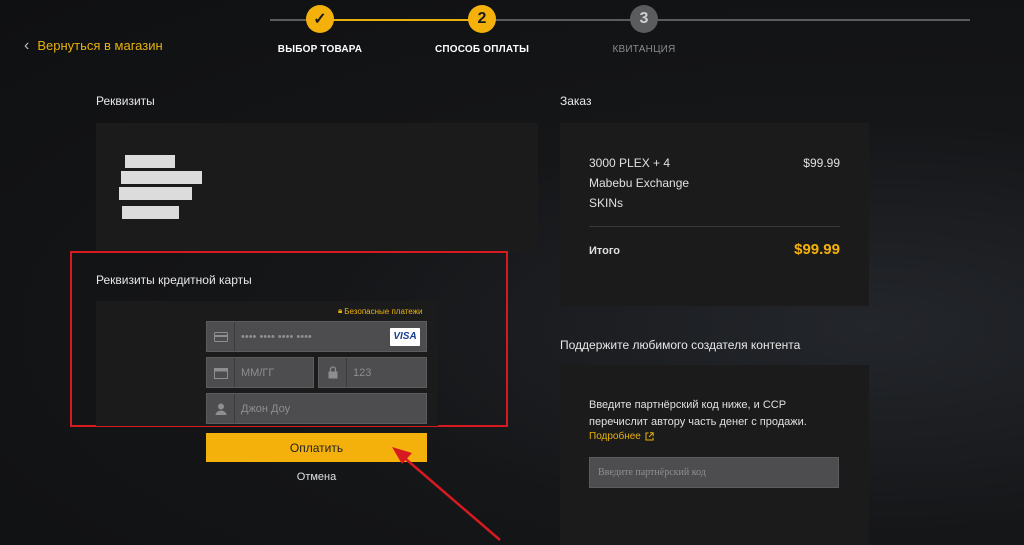  What do you see at coordinates (644, 19) in the screenshot?
I see `step-3-circle: 3` at bounding box center [644, 19].